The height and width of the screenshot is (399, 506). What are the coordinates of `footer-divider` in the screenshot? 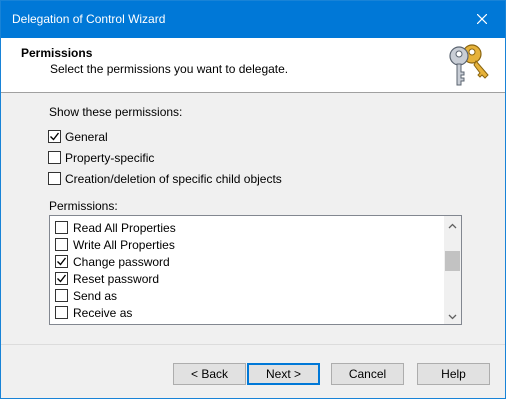 It's located at (253, 344).